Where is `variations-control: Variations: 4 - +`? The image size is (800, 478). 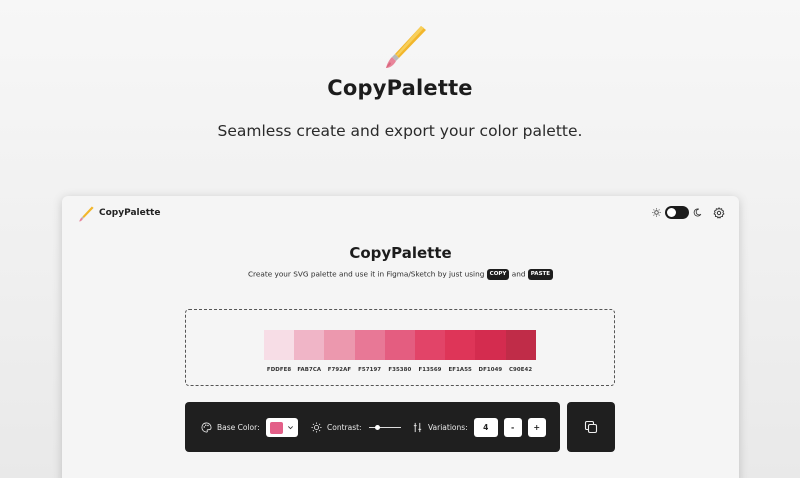 variations-control: Variations: 4 - + is located at coordinates (479, 427).